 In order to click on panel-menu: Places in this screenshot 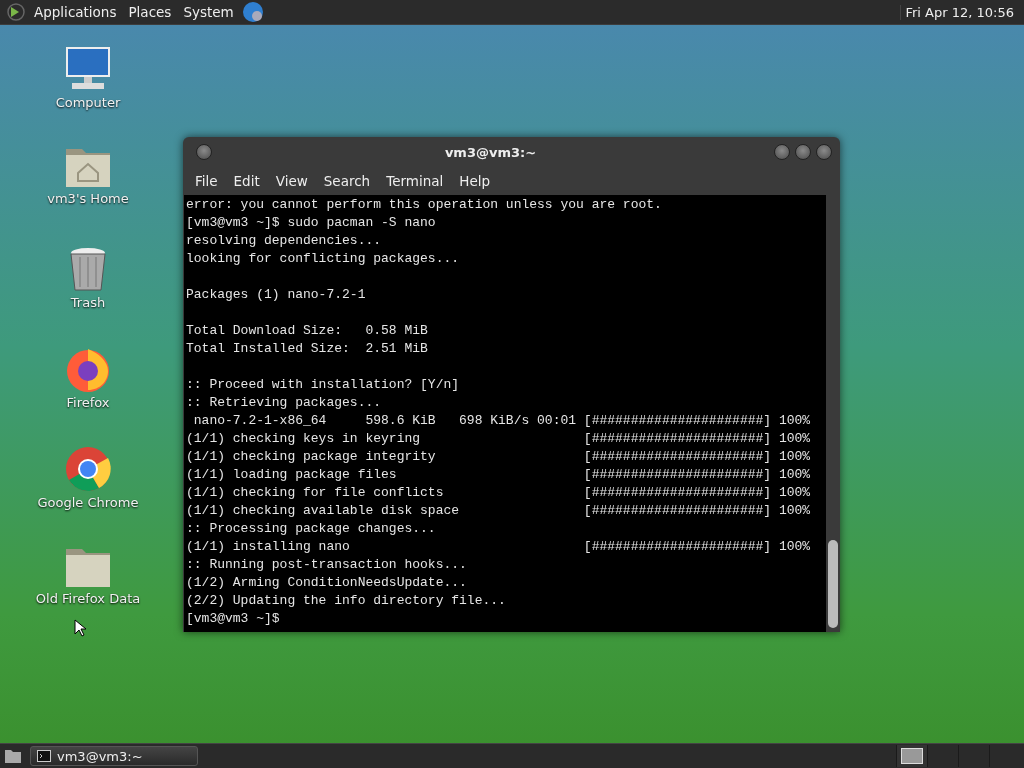, I will do `click(150, 12)`.